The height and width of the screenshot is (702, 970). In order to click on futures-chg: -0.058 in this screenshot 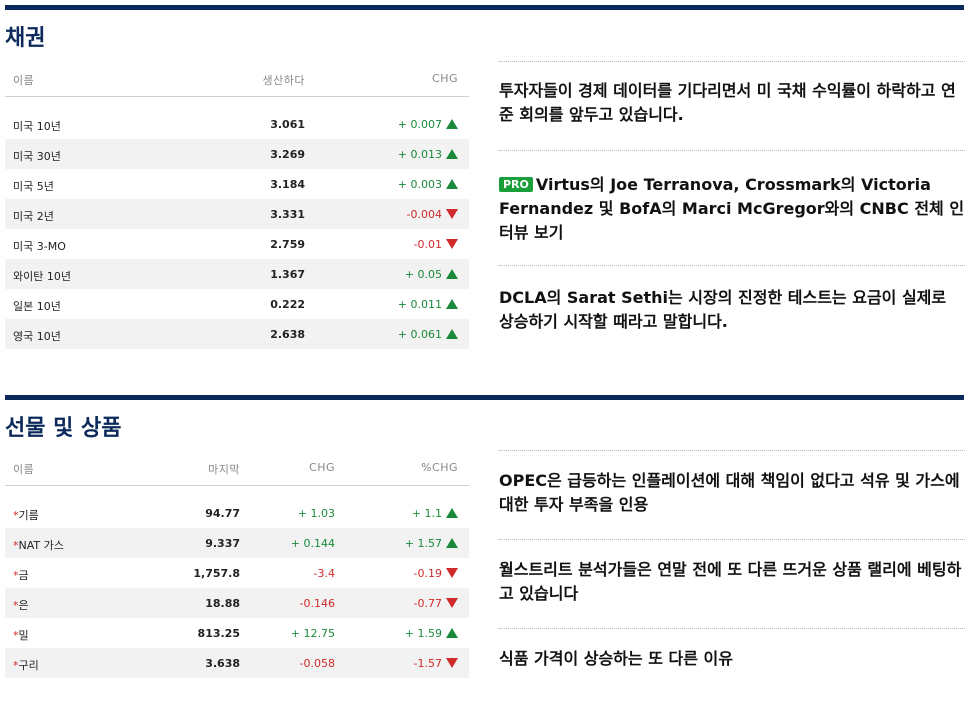, I will do `click(317, 663)`.